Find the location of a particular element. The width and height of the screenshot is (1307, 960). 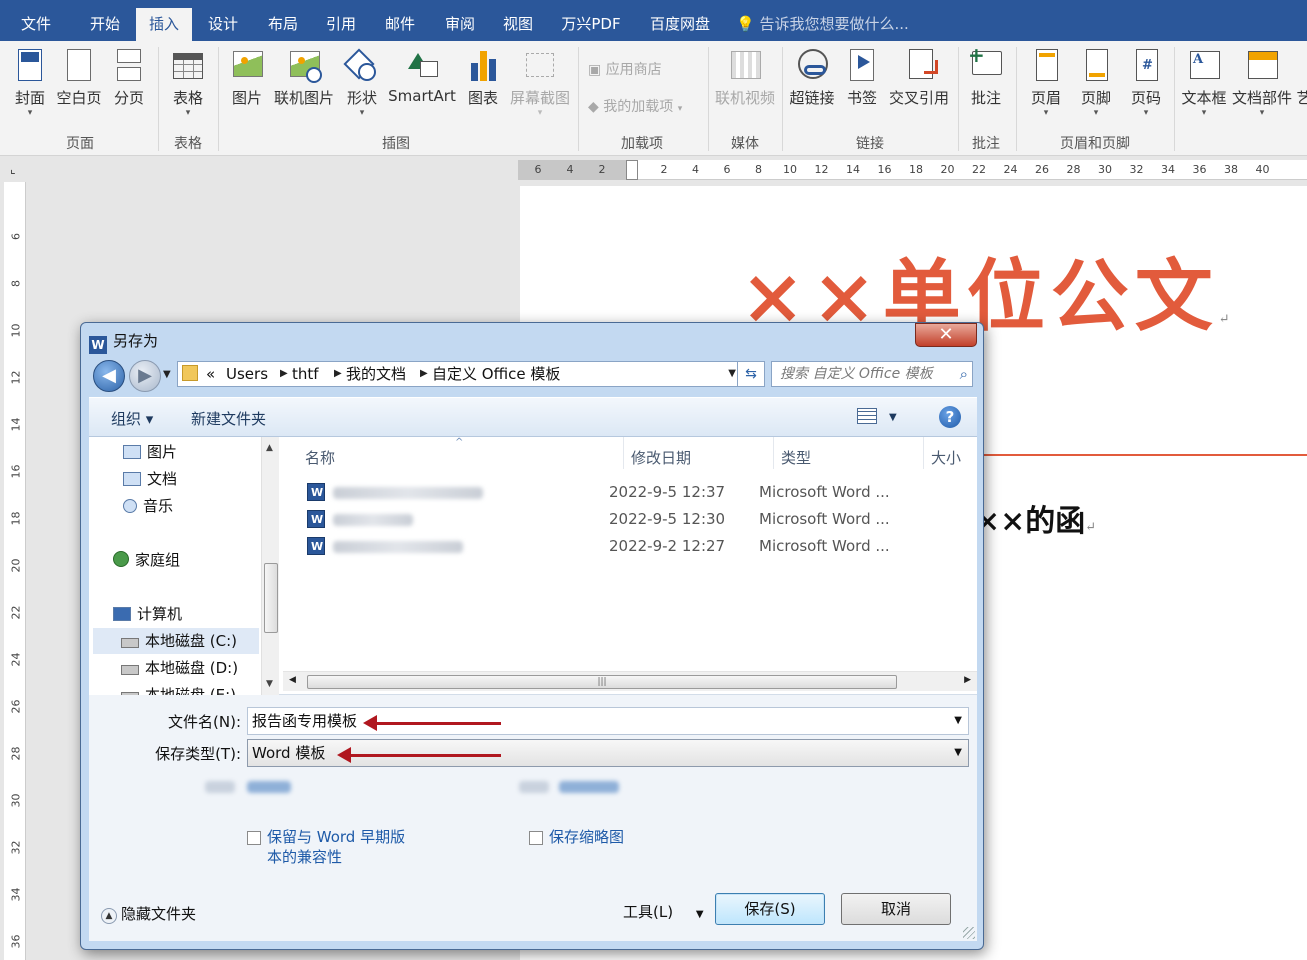

picture-button: 图片 is located at coordinates (247, 77).